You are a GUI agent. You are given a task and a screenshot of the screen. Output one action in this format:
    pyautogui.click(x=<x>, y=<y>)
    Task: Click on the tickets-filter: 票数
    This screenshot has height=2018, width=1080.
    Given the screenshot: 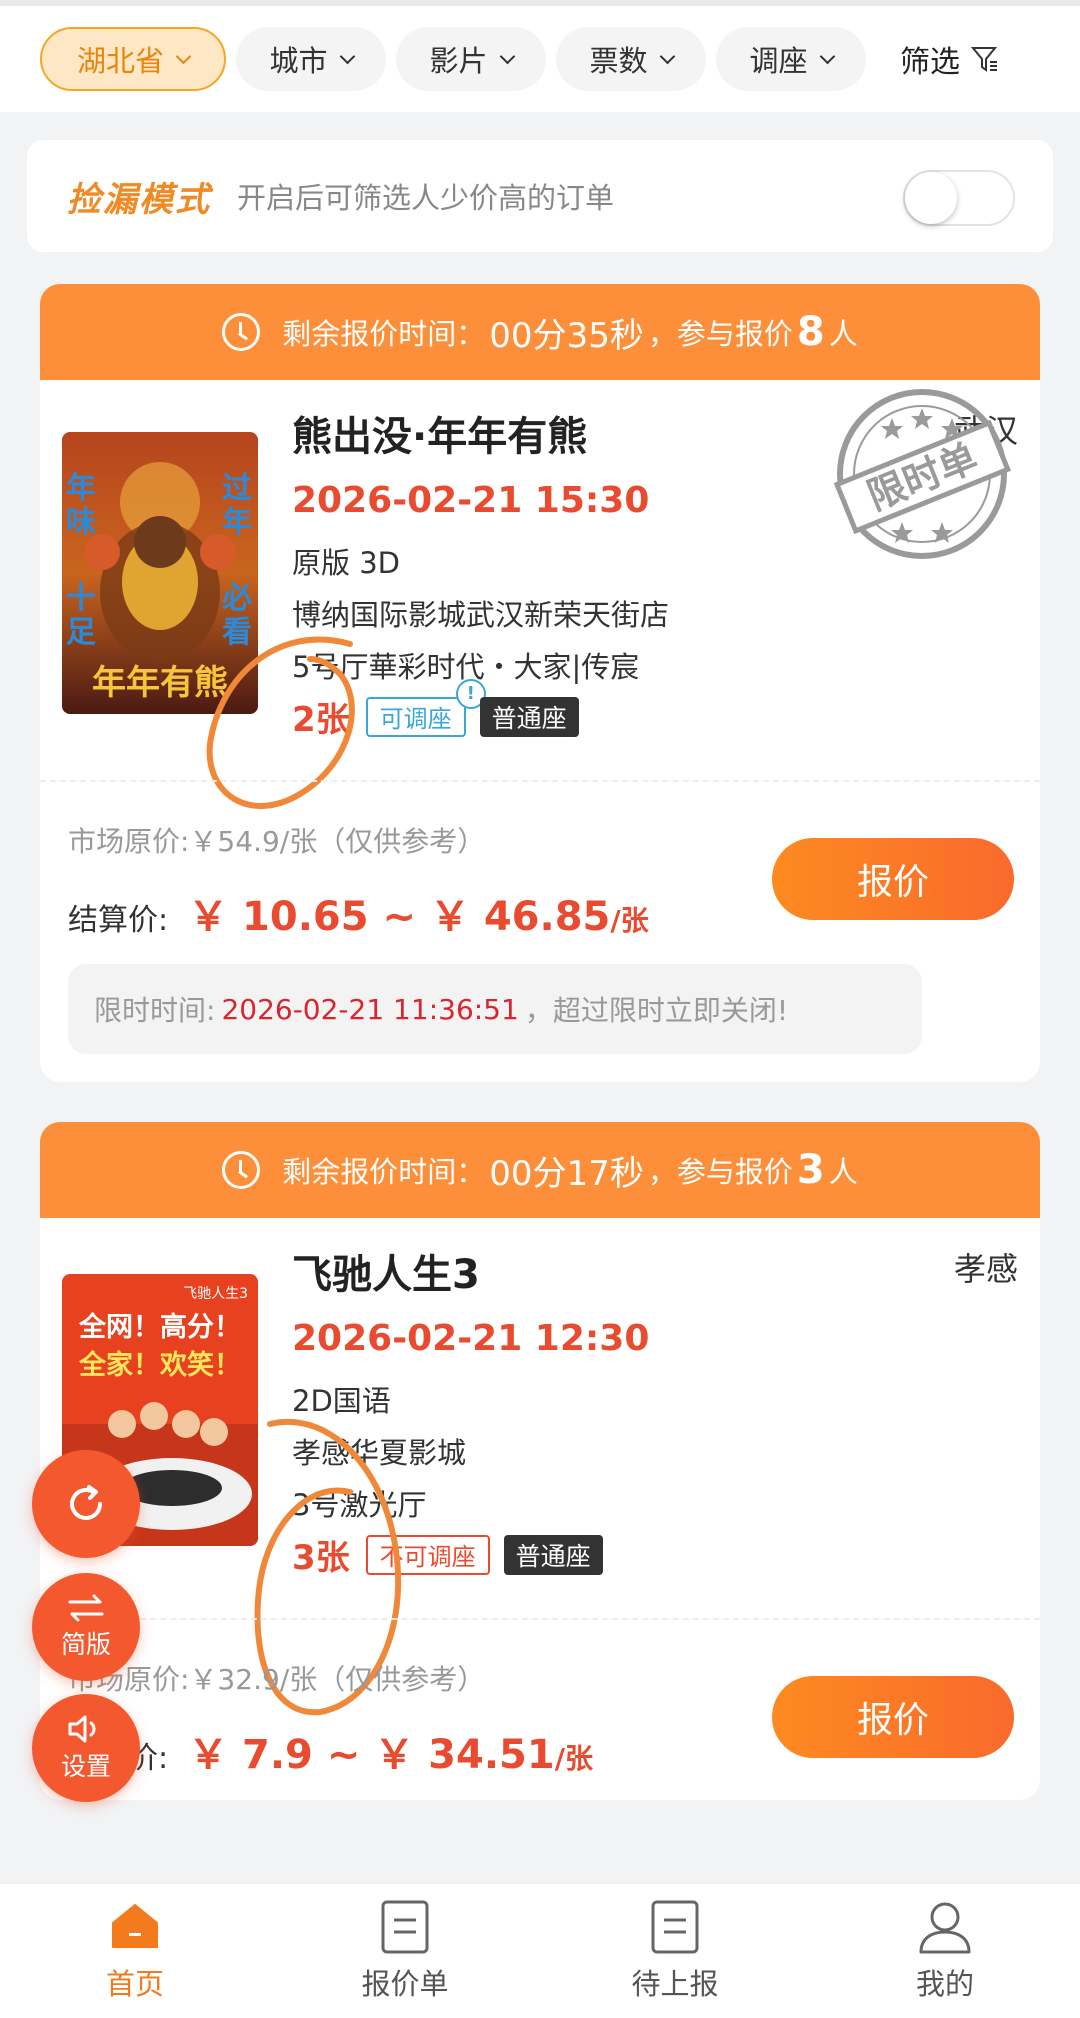 What is the action you would take?
    pyautogui.click(x=631, y=59)
    